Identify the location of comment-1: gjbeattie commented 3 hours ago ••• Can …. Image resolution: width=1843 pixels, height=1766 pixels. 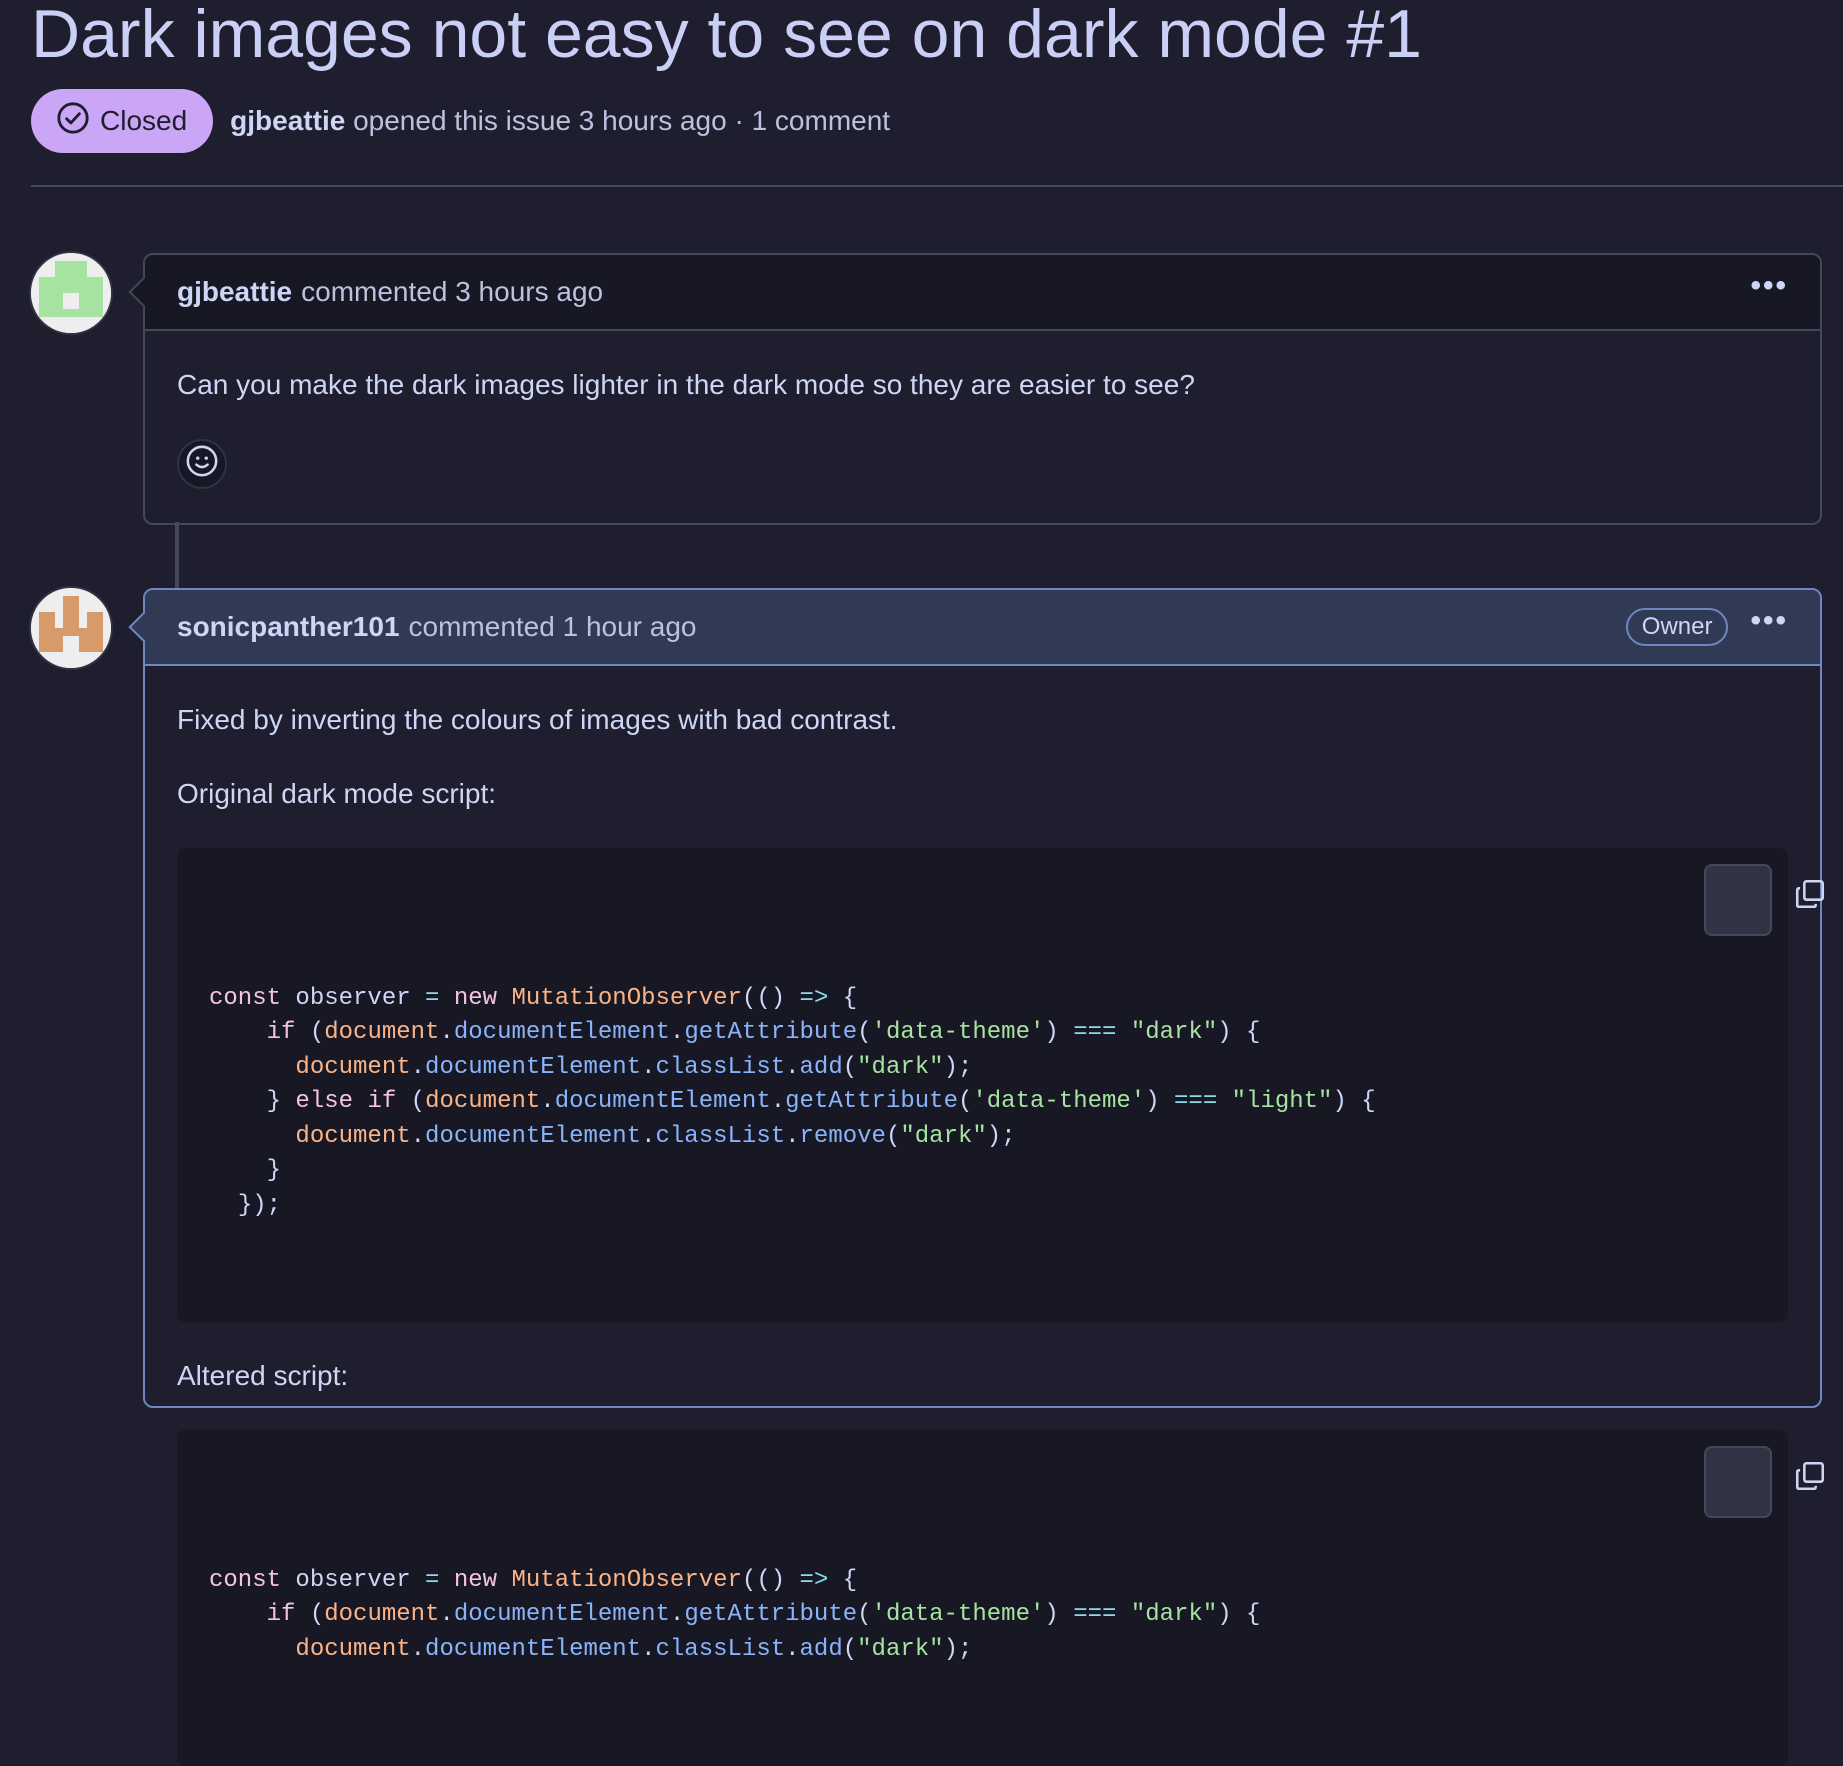
(975, 389).